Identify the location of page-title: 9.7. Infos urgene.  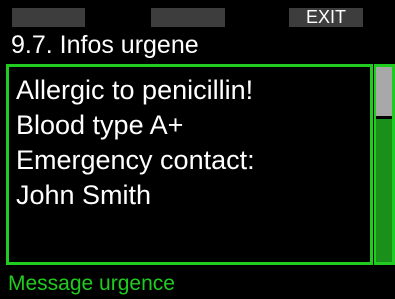
(105, 45).